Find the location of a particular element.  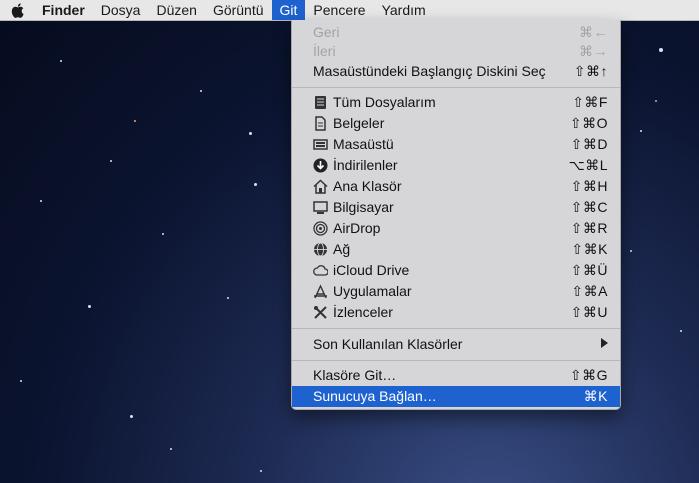

documents-icon is located at coordinates (320, 123).